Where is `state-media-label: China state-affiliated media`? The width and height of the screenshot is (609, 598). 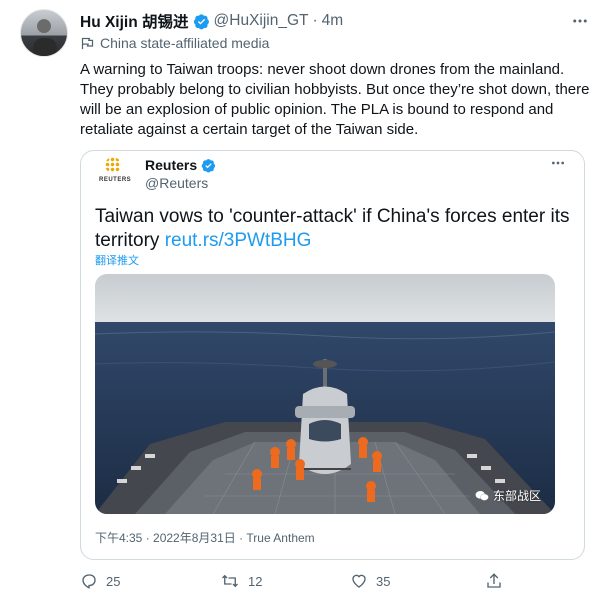 state-media-label: China state-affiliated media is located at coordinates (174, 43).